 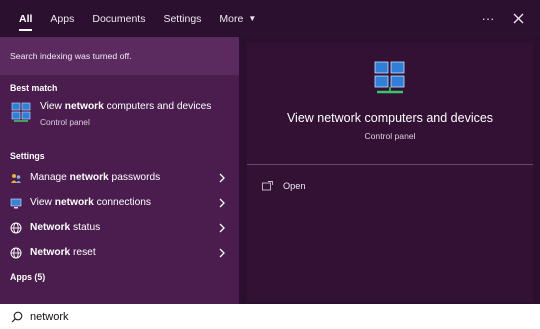 I want to click on best-match-heading: Best match, so click(x=34, y=88).